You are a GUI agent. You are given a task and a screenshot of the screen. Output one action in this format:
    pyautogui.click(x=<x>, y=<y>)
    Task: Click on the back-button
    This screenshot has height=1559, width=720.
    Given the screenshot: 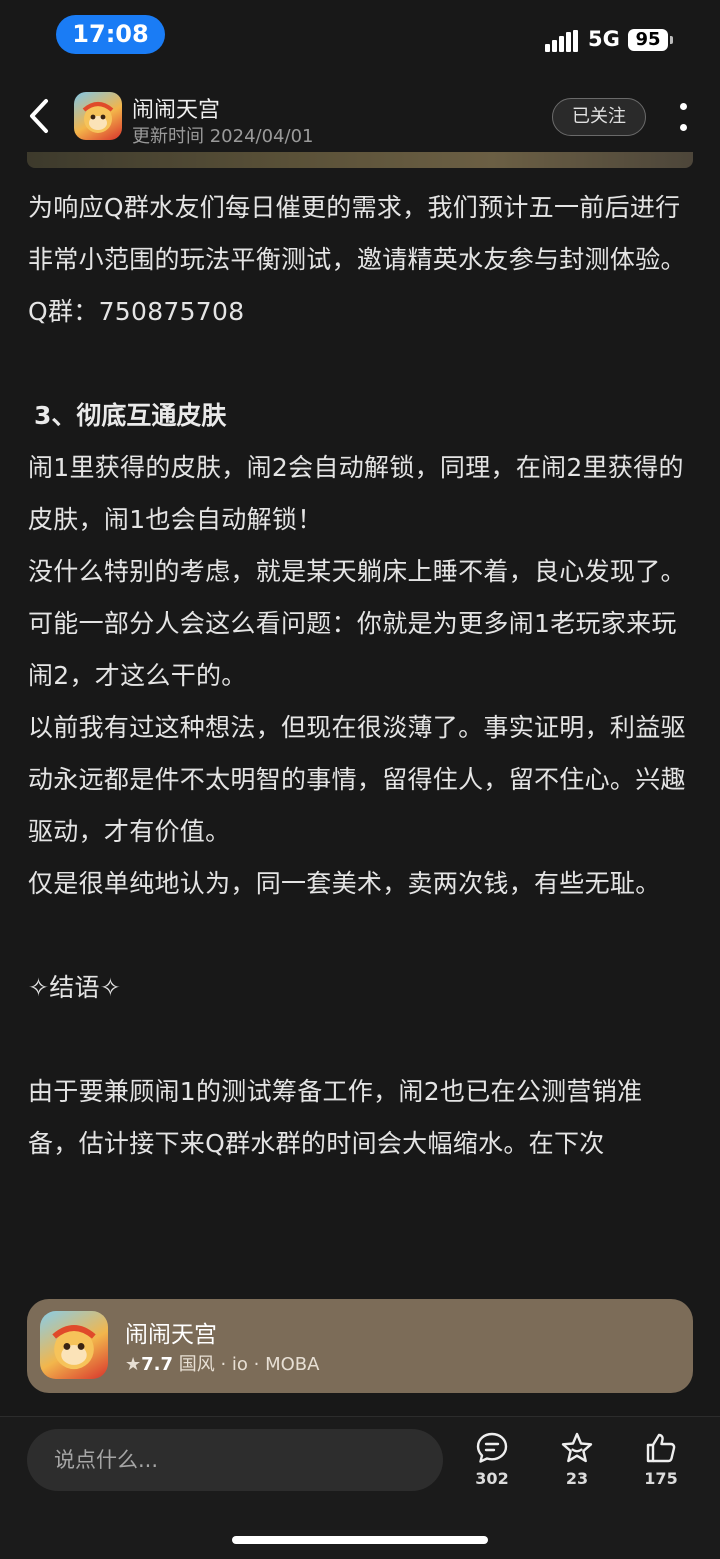 What is the action you would take?
    pyautogui.click(x=40, y=116)
    